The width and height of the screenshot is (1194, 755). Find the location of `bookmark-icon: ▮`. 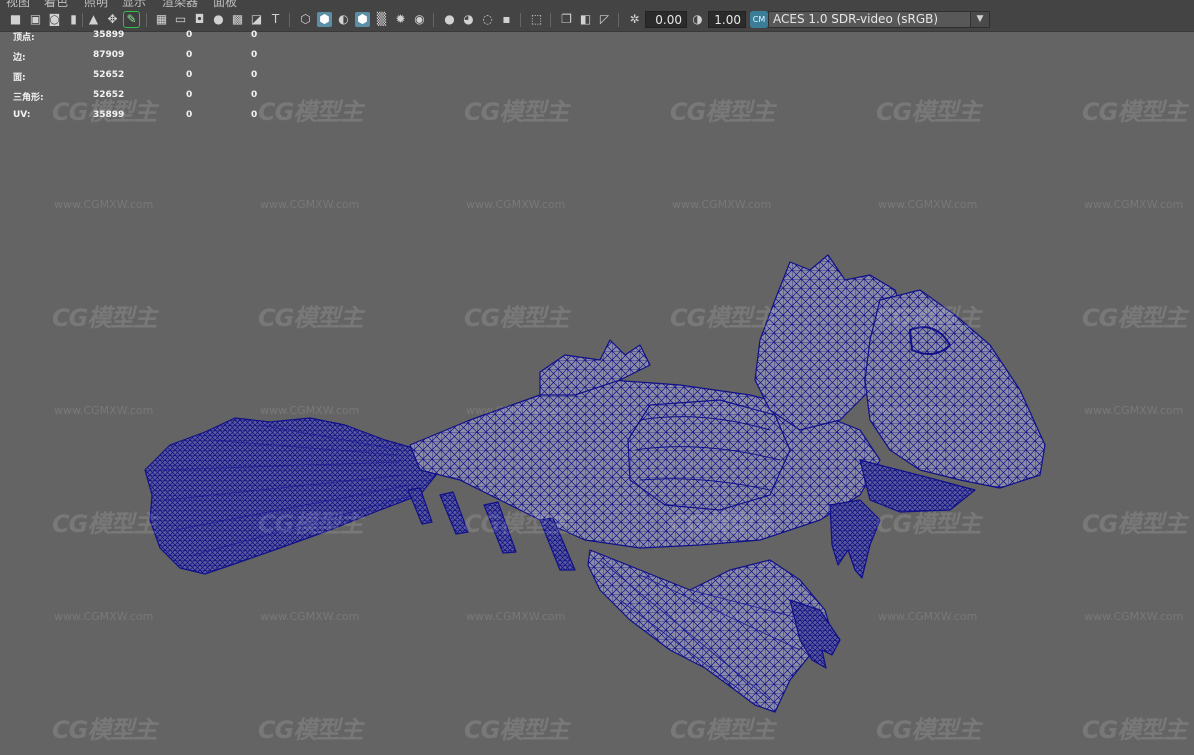

bookmark-icon: ▮ is located at coordinates (73, 19).